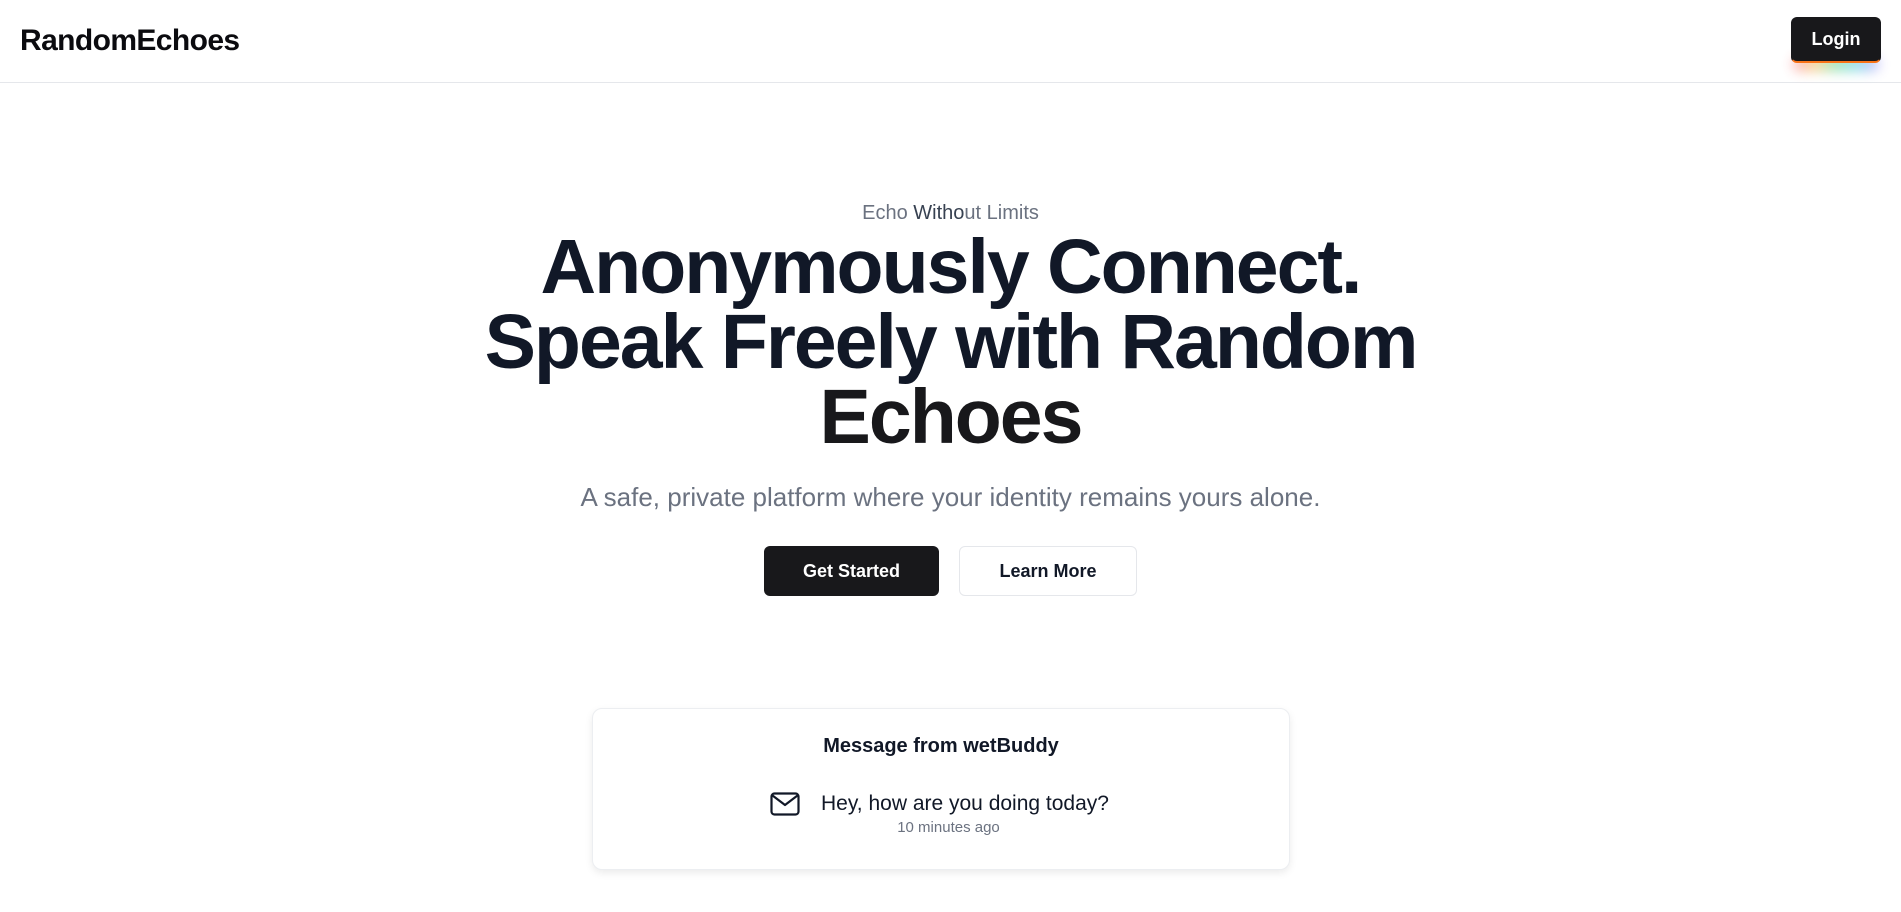  I want to click on headline-line-1: Anonymously Connect., so click(951, 267).